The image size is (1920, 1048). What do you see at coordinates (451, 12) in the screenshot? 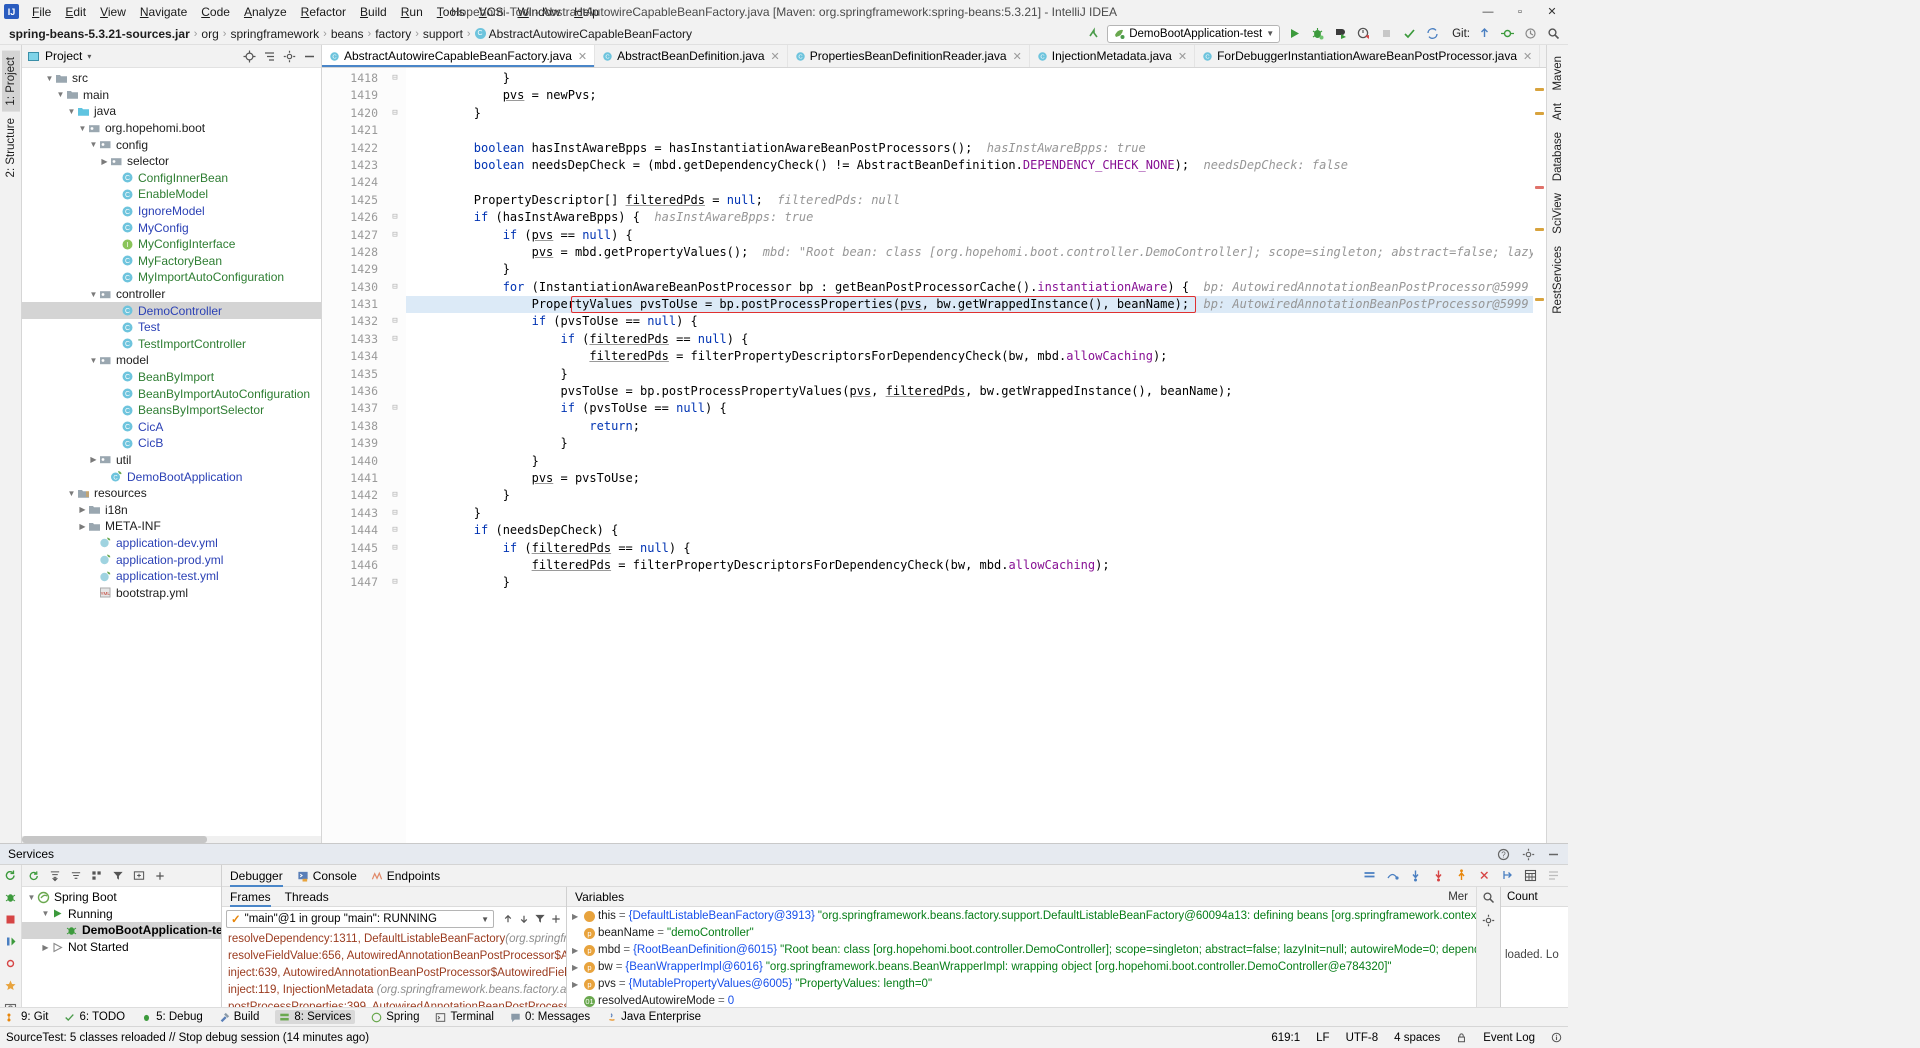
I see `menu-tools: Tools` at bounding box center [451, 12].